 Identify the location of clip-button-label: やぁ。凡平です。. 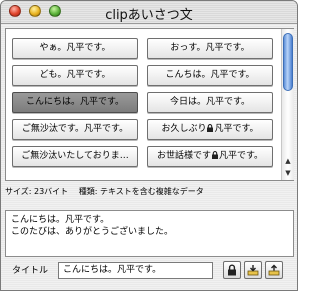
(75, 48).